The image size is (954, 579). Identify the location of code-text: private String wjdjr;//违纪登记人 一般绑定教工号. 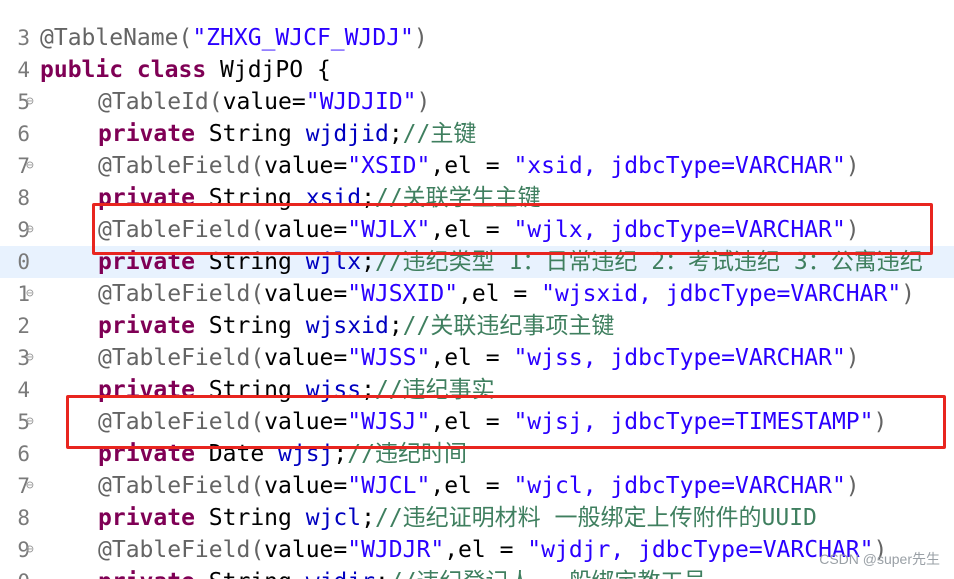
(402, 572).